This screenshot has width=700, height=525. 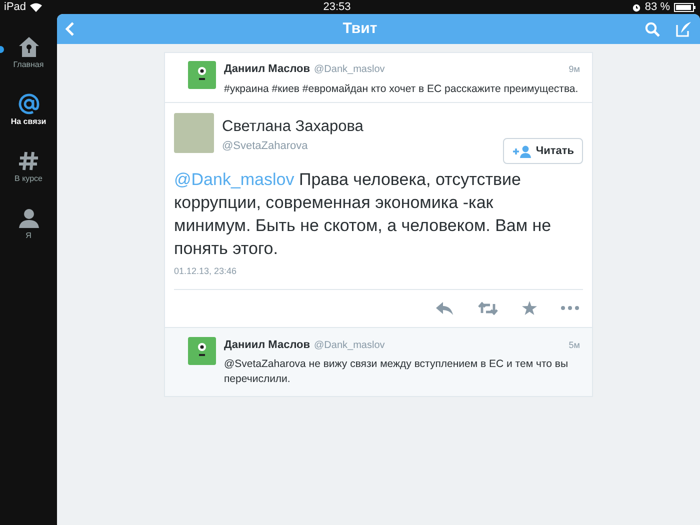 What do you see at coordinates (36, 7) in the screenshot?
I see `wifi-icon` at bounding box center [36, 7].